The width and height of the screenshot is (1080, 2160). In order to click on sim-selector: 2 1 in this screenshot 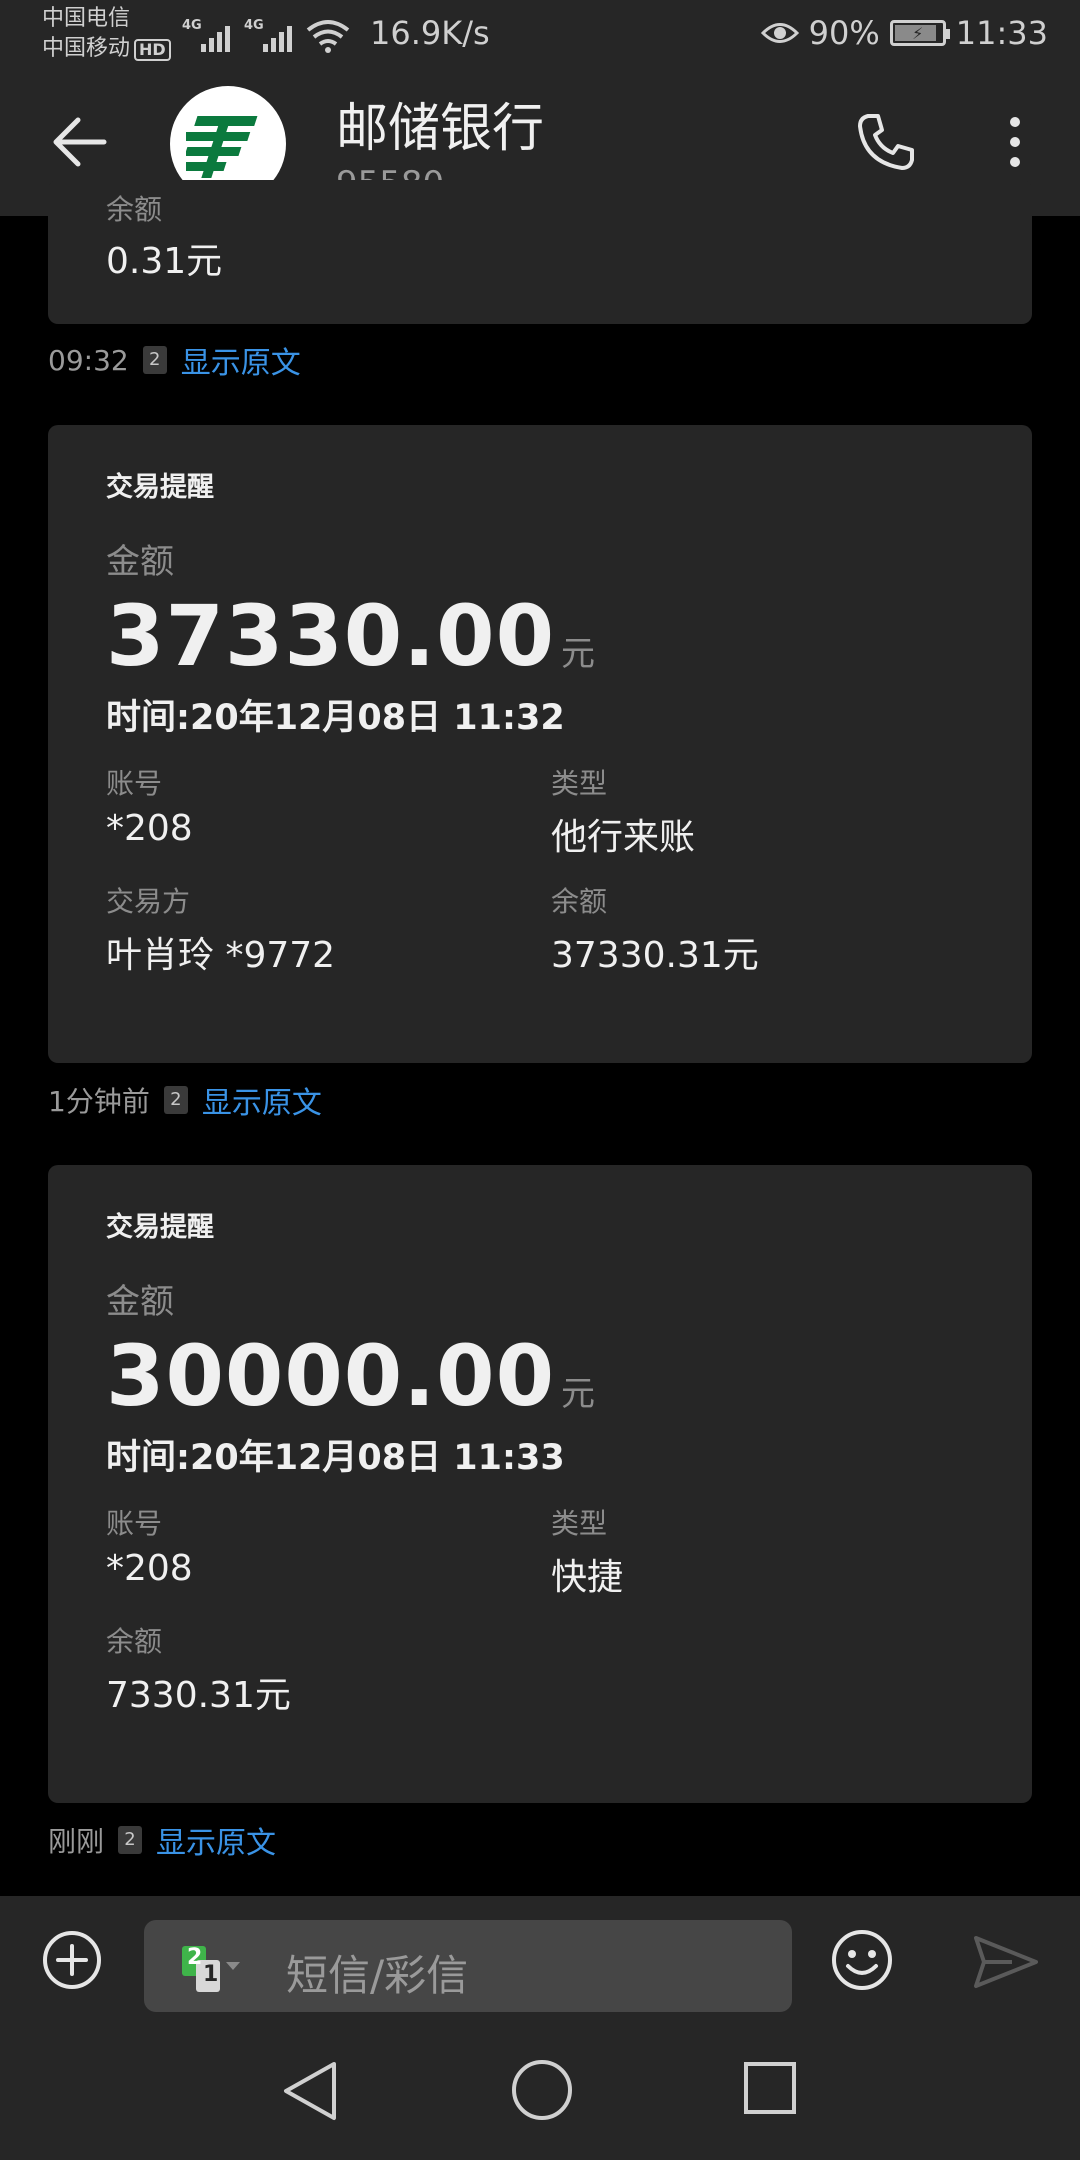, I will do `click(212, 1969)`.